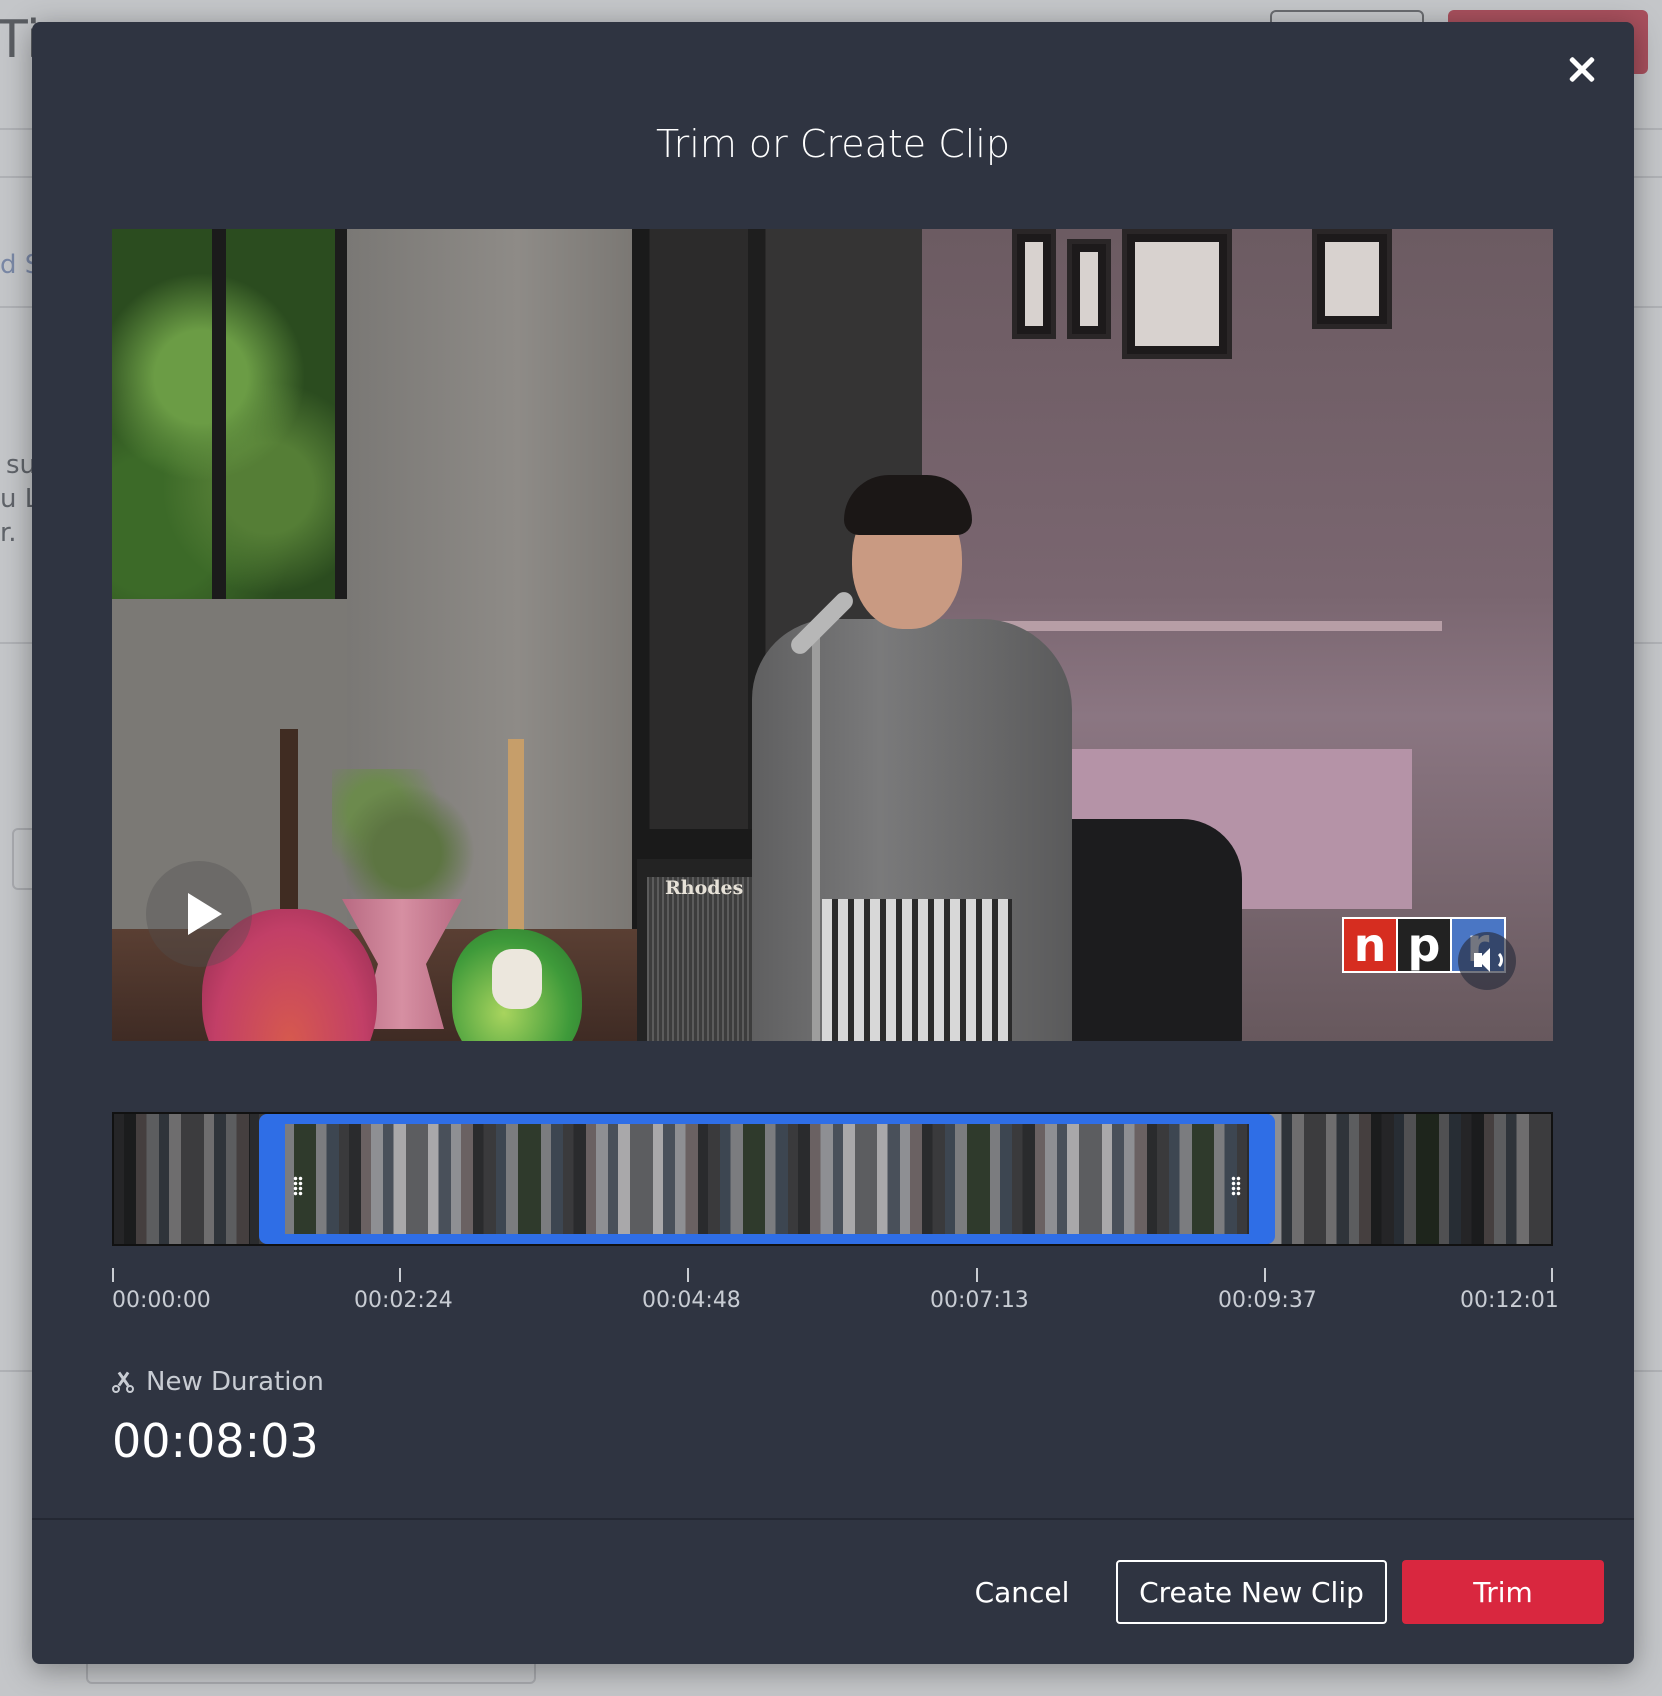  Describe the element at coordinates (1022, 1592) in the screenshot. I see `cancel-button: Cancel` at that location.